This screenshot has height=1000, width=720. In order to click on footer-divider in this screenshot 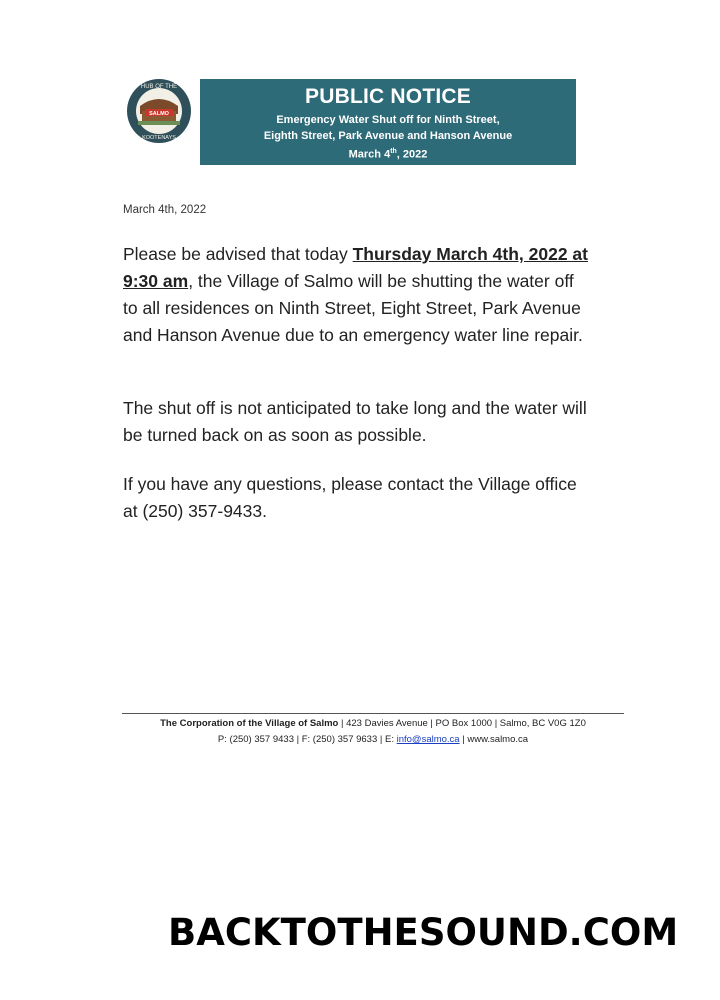, I will do `click(373, 713)`.